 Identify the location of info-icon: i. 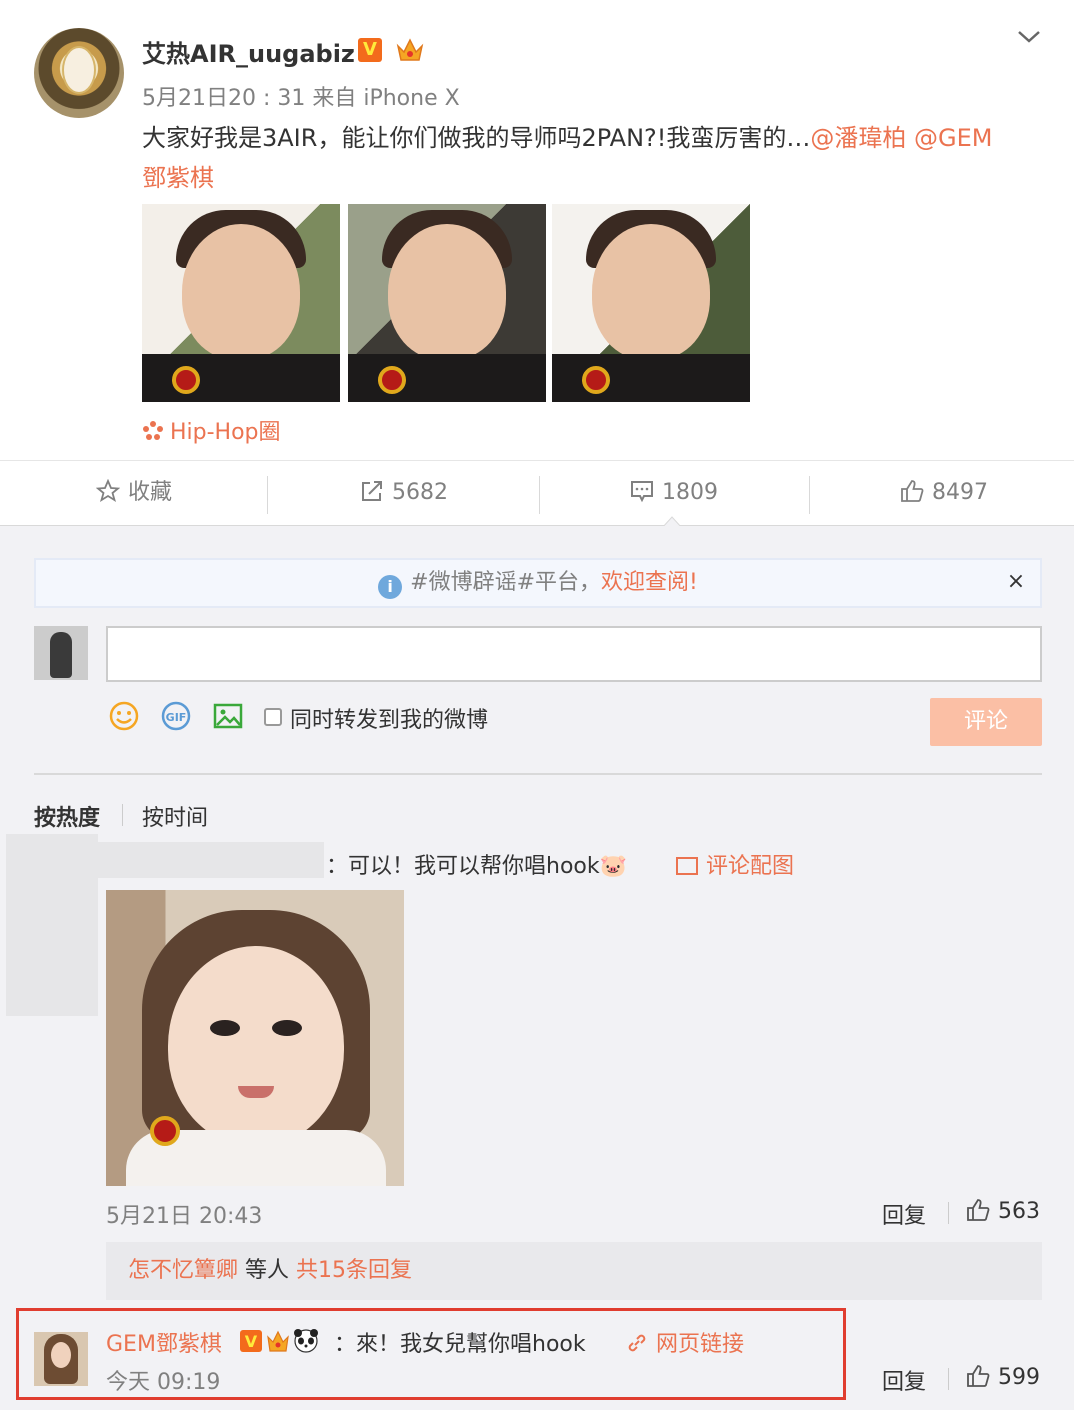
(390, 587).